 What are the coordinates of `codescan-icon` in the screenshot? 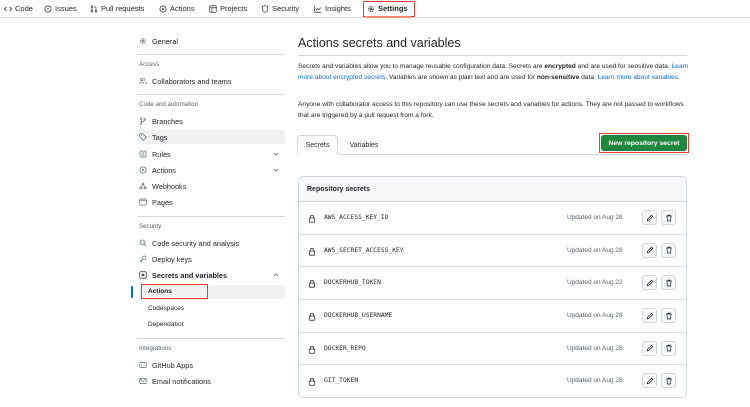 It's located at (143, 243).